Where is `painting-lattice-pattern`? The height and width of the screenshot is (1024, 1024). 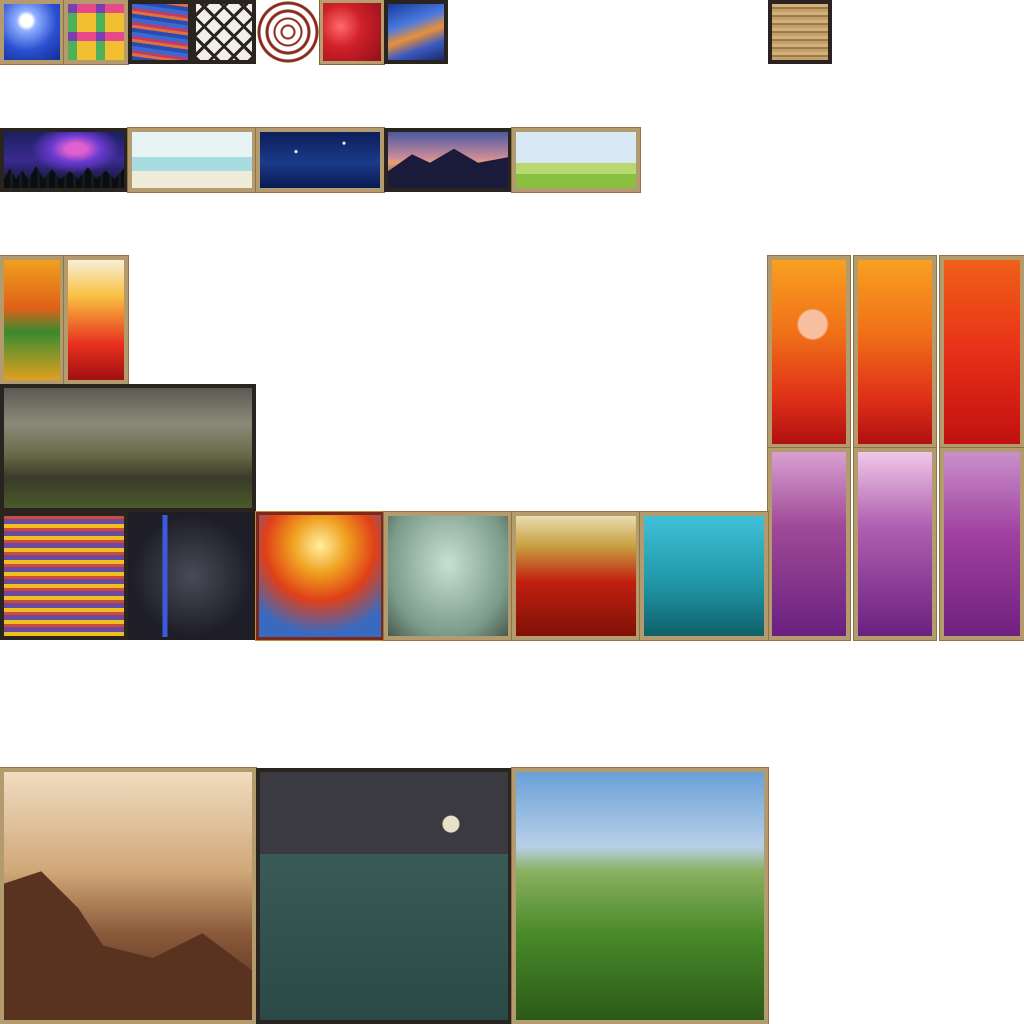 painting-lattice-pattern is located at coordinates (224, 32).